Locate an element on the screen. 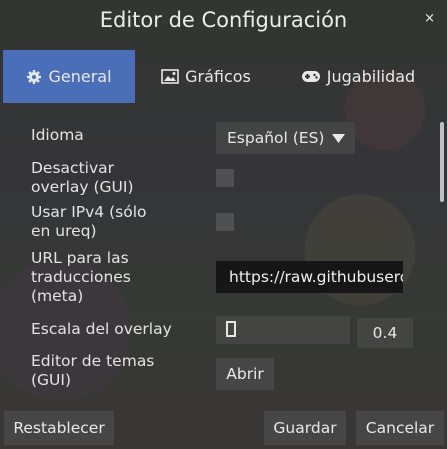  translations-url-input: https://raw.githubusercontent.com is located at coordinates (309, 277).